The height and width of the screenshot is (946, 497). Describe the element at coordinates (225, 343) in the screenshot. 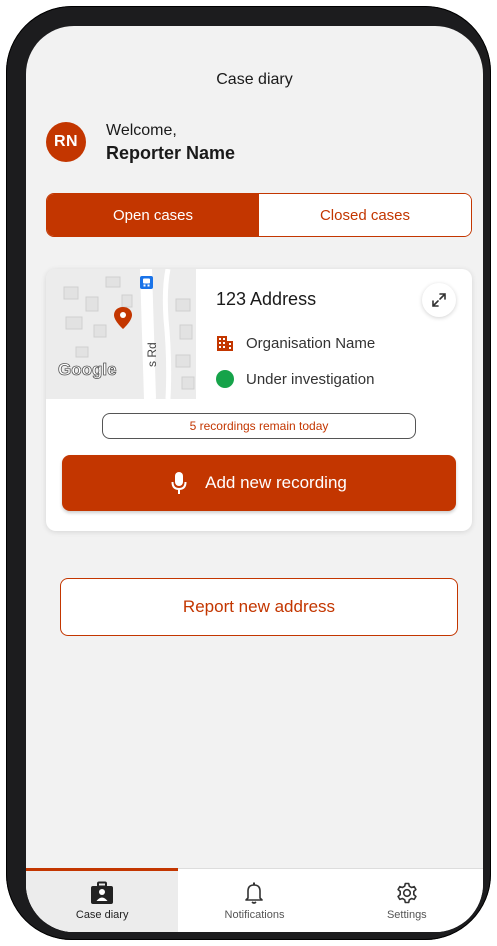

I see `building-icon` at that location.